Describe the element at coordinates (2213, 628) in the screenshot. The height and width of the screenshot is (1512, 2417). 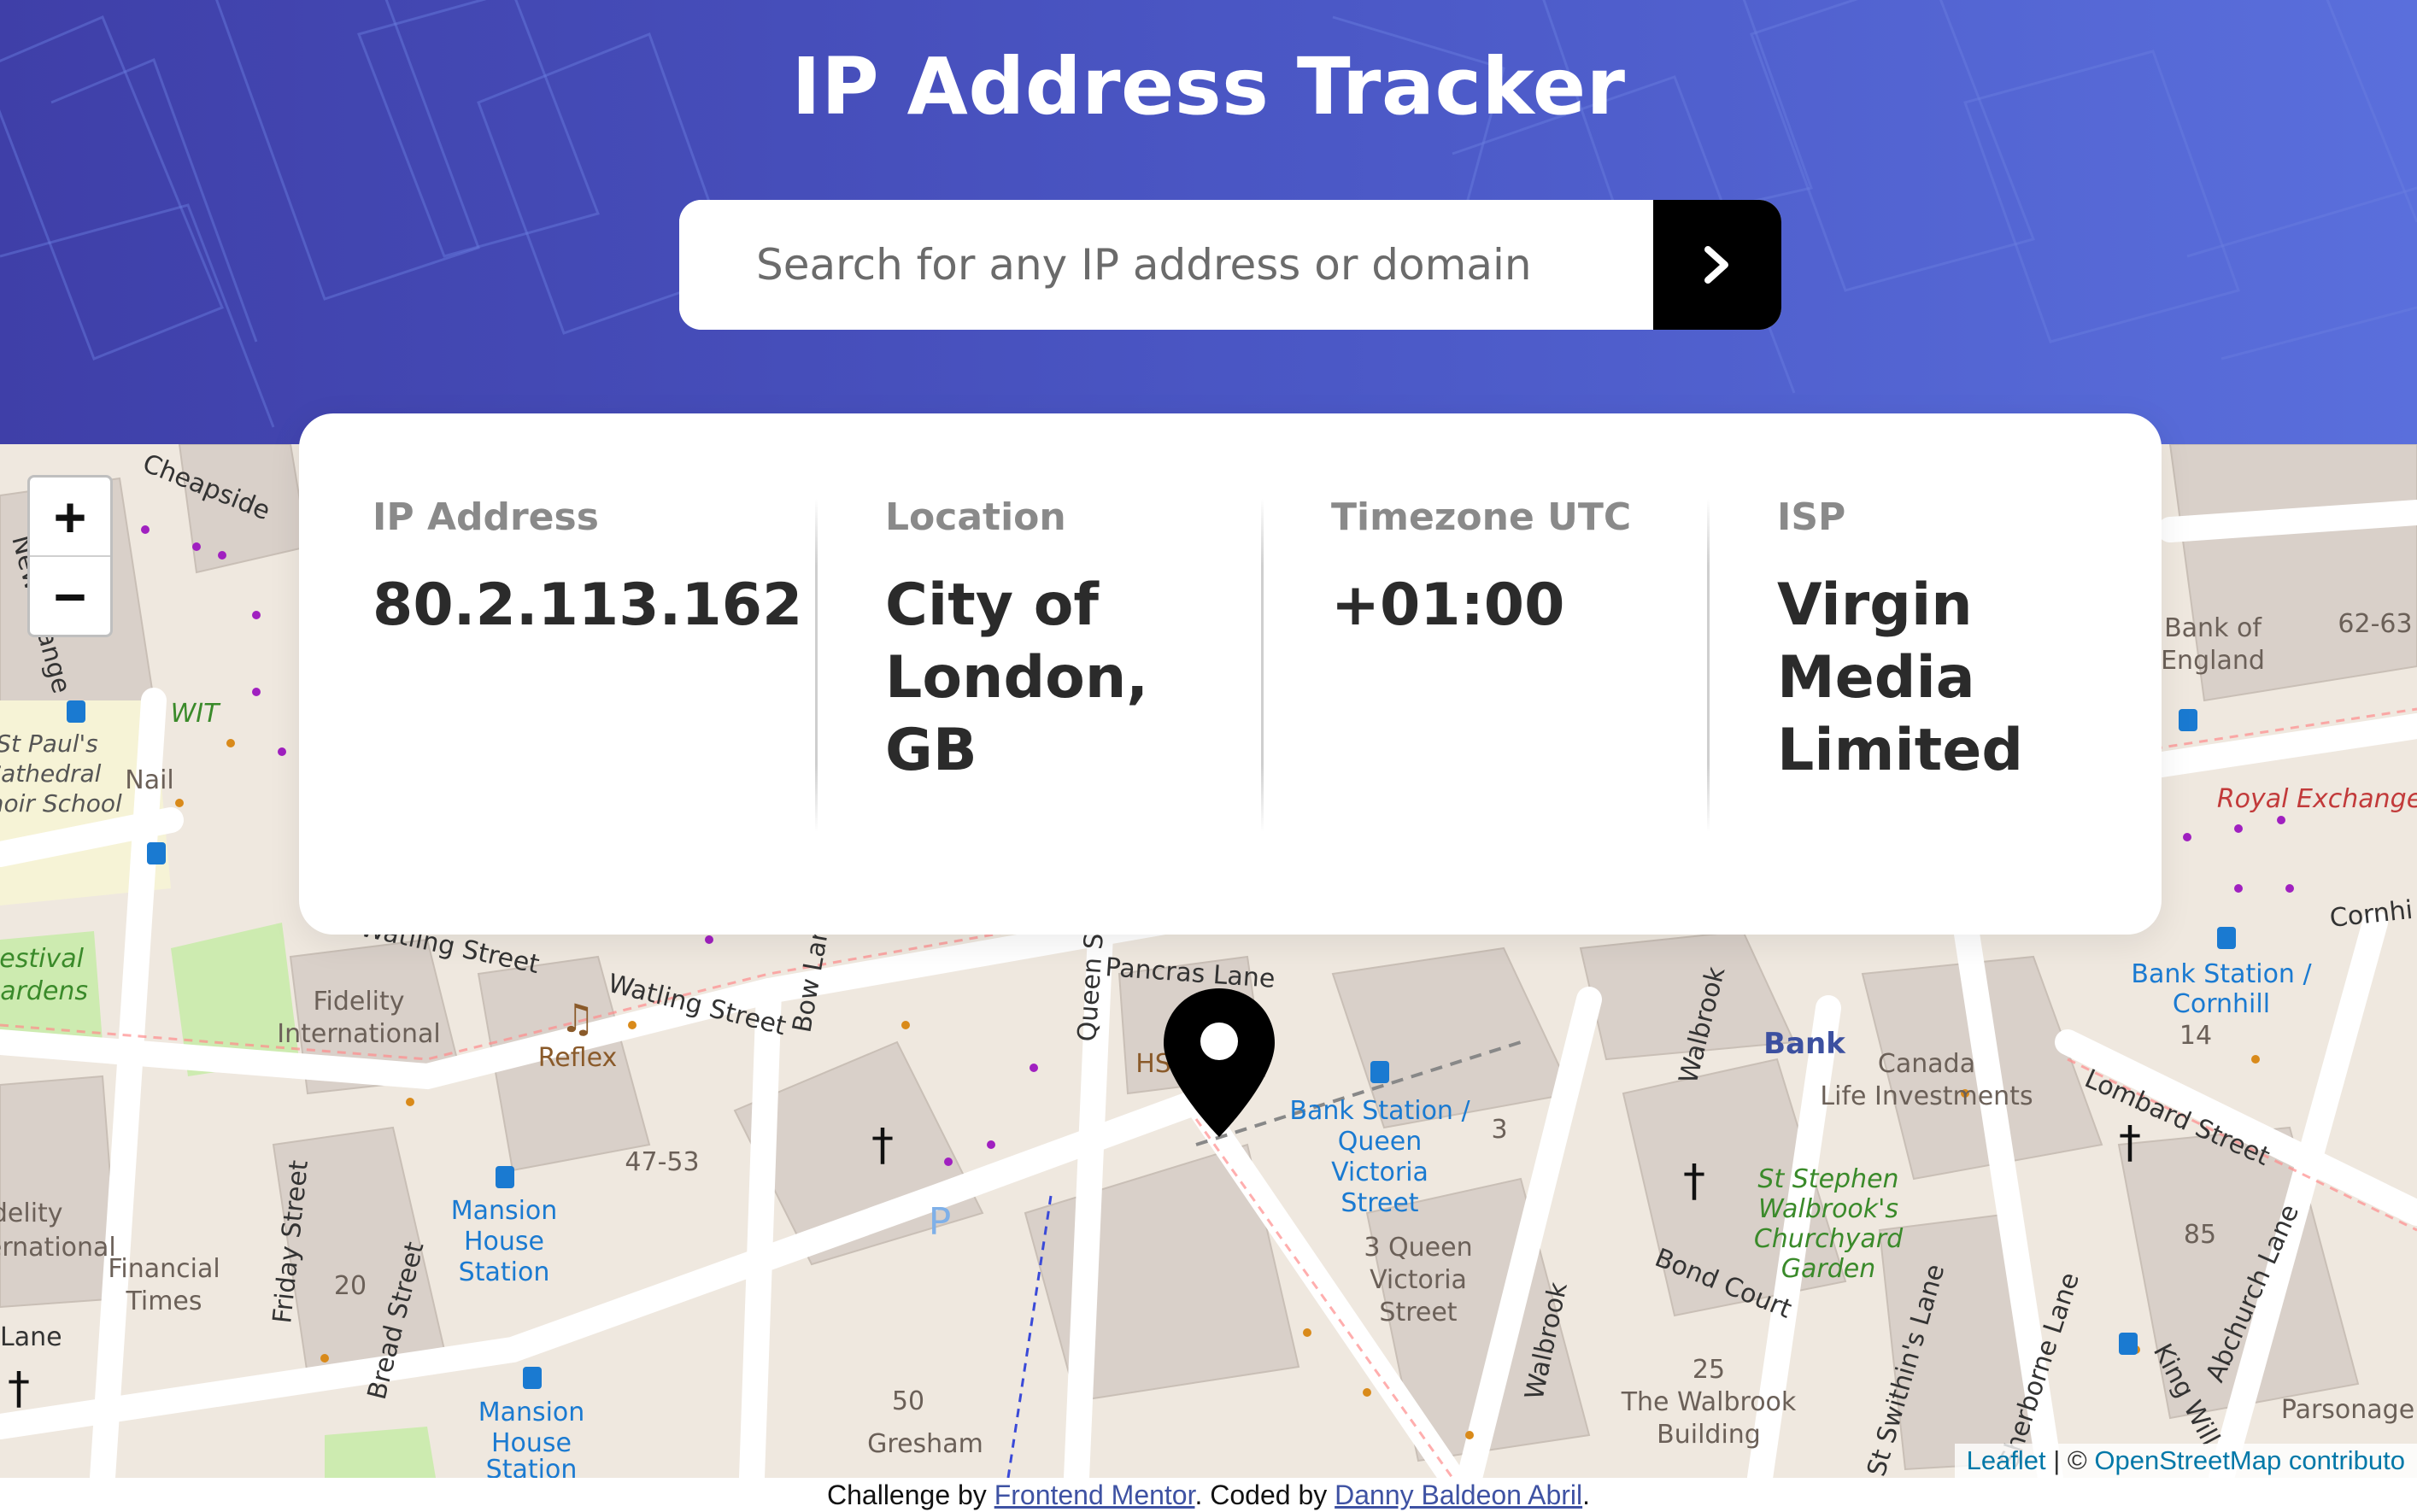
I see `map-label-bank-of-england-1: Bank of` at that location.